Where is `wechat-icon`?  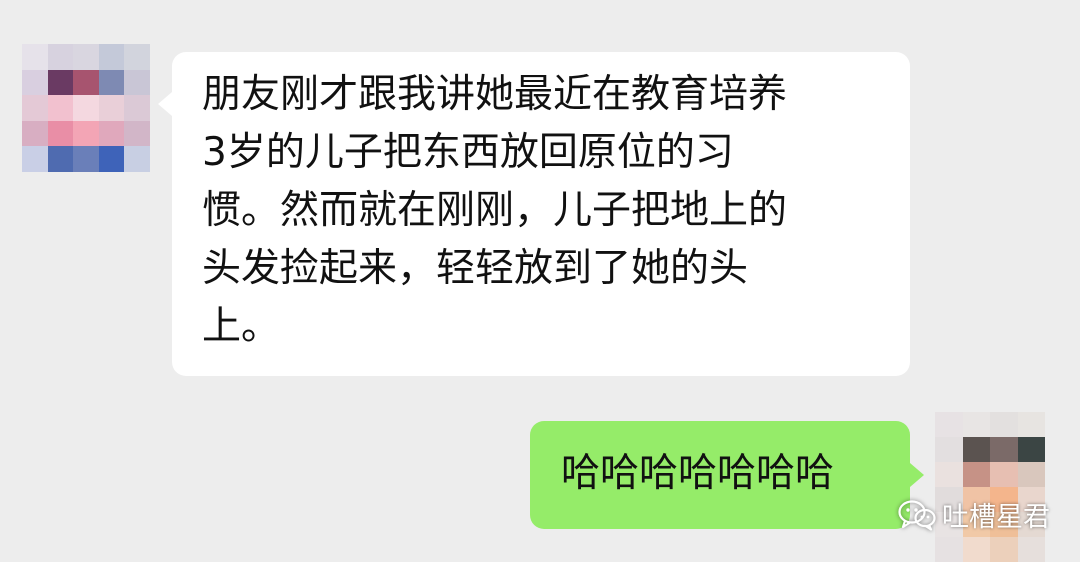
wechat-icon is located at coordinates (917, 515).